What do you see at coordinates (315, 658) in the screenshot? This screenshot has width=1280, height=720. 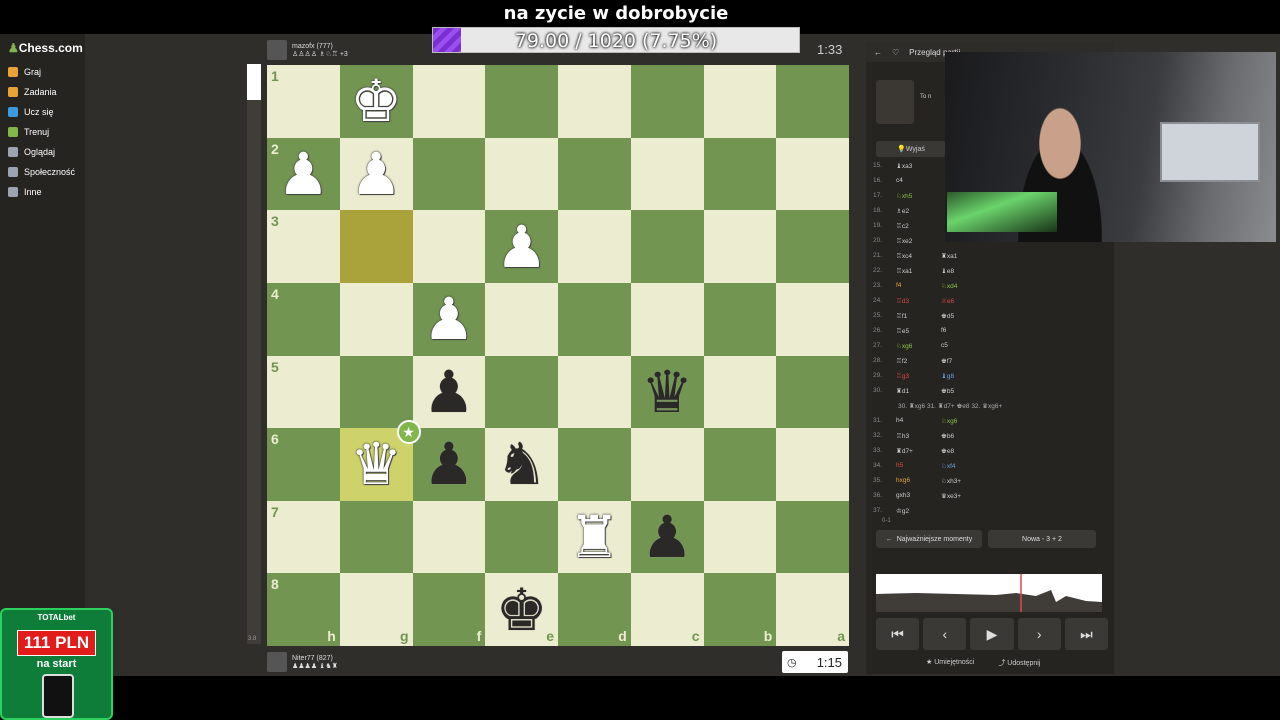 I see `bottom-player-name: Niter77 (827)` at bounding box center [315, 658].